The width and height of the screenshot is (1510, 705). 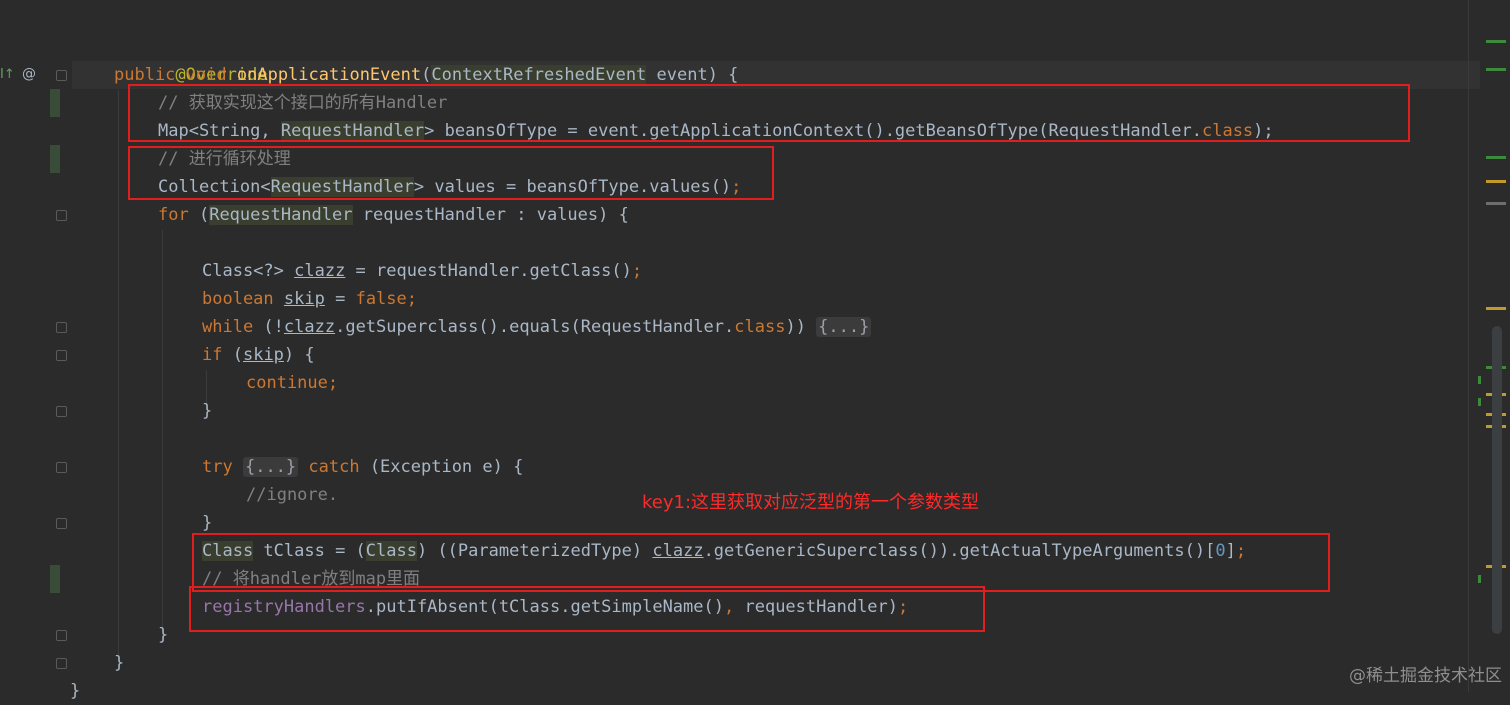 I want to click on code-line: continue;, so click(x=292, y=383).